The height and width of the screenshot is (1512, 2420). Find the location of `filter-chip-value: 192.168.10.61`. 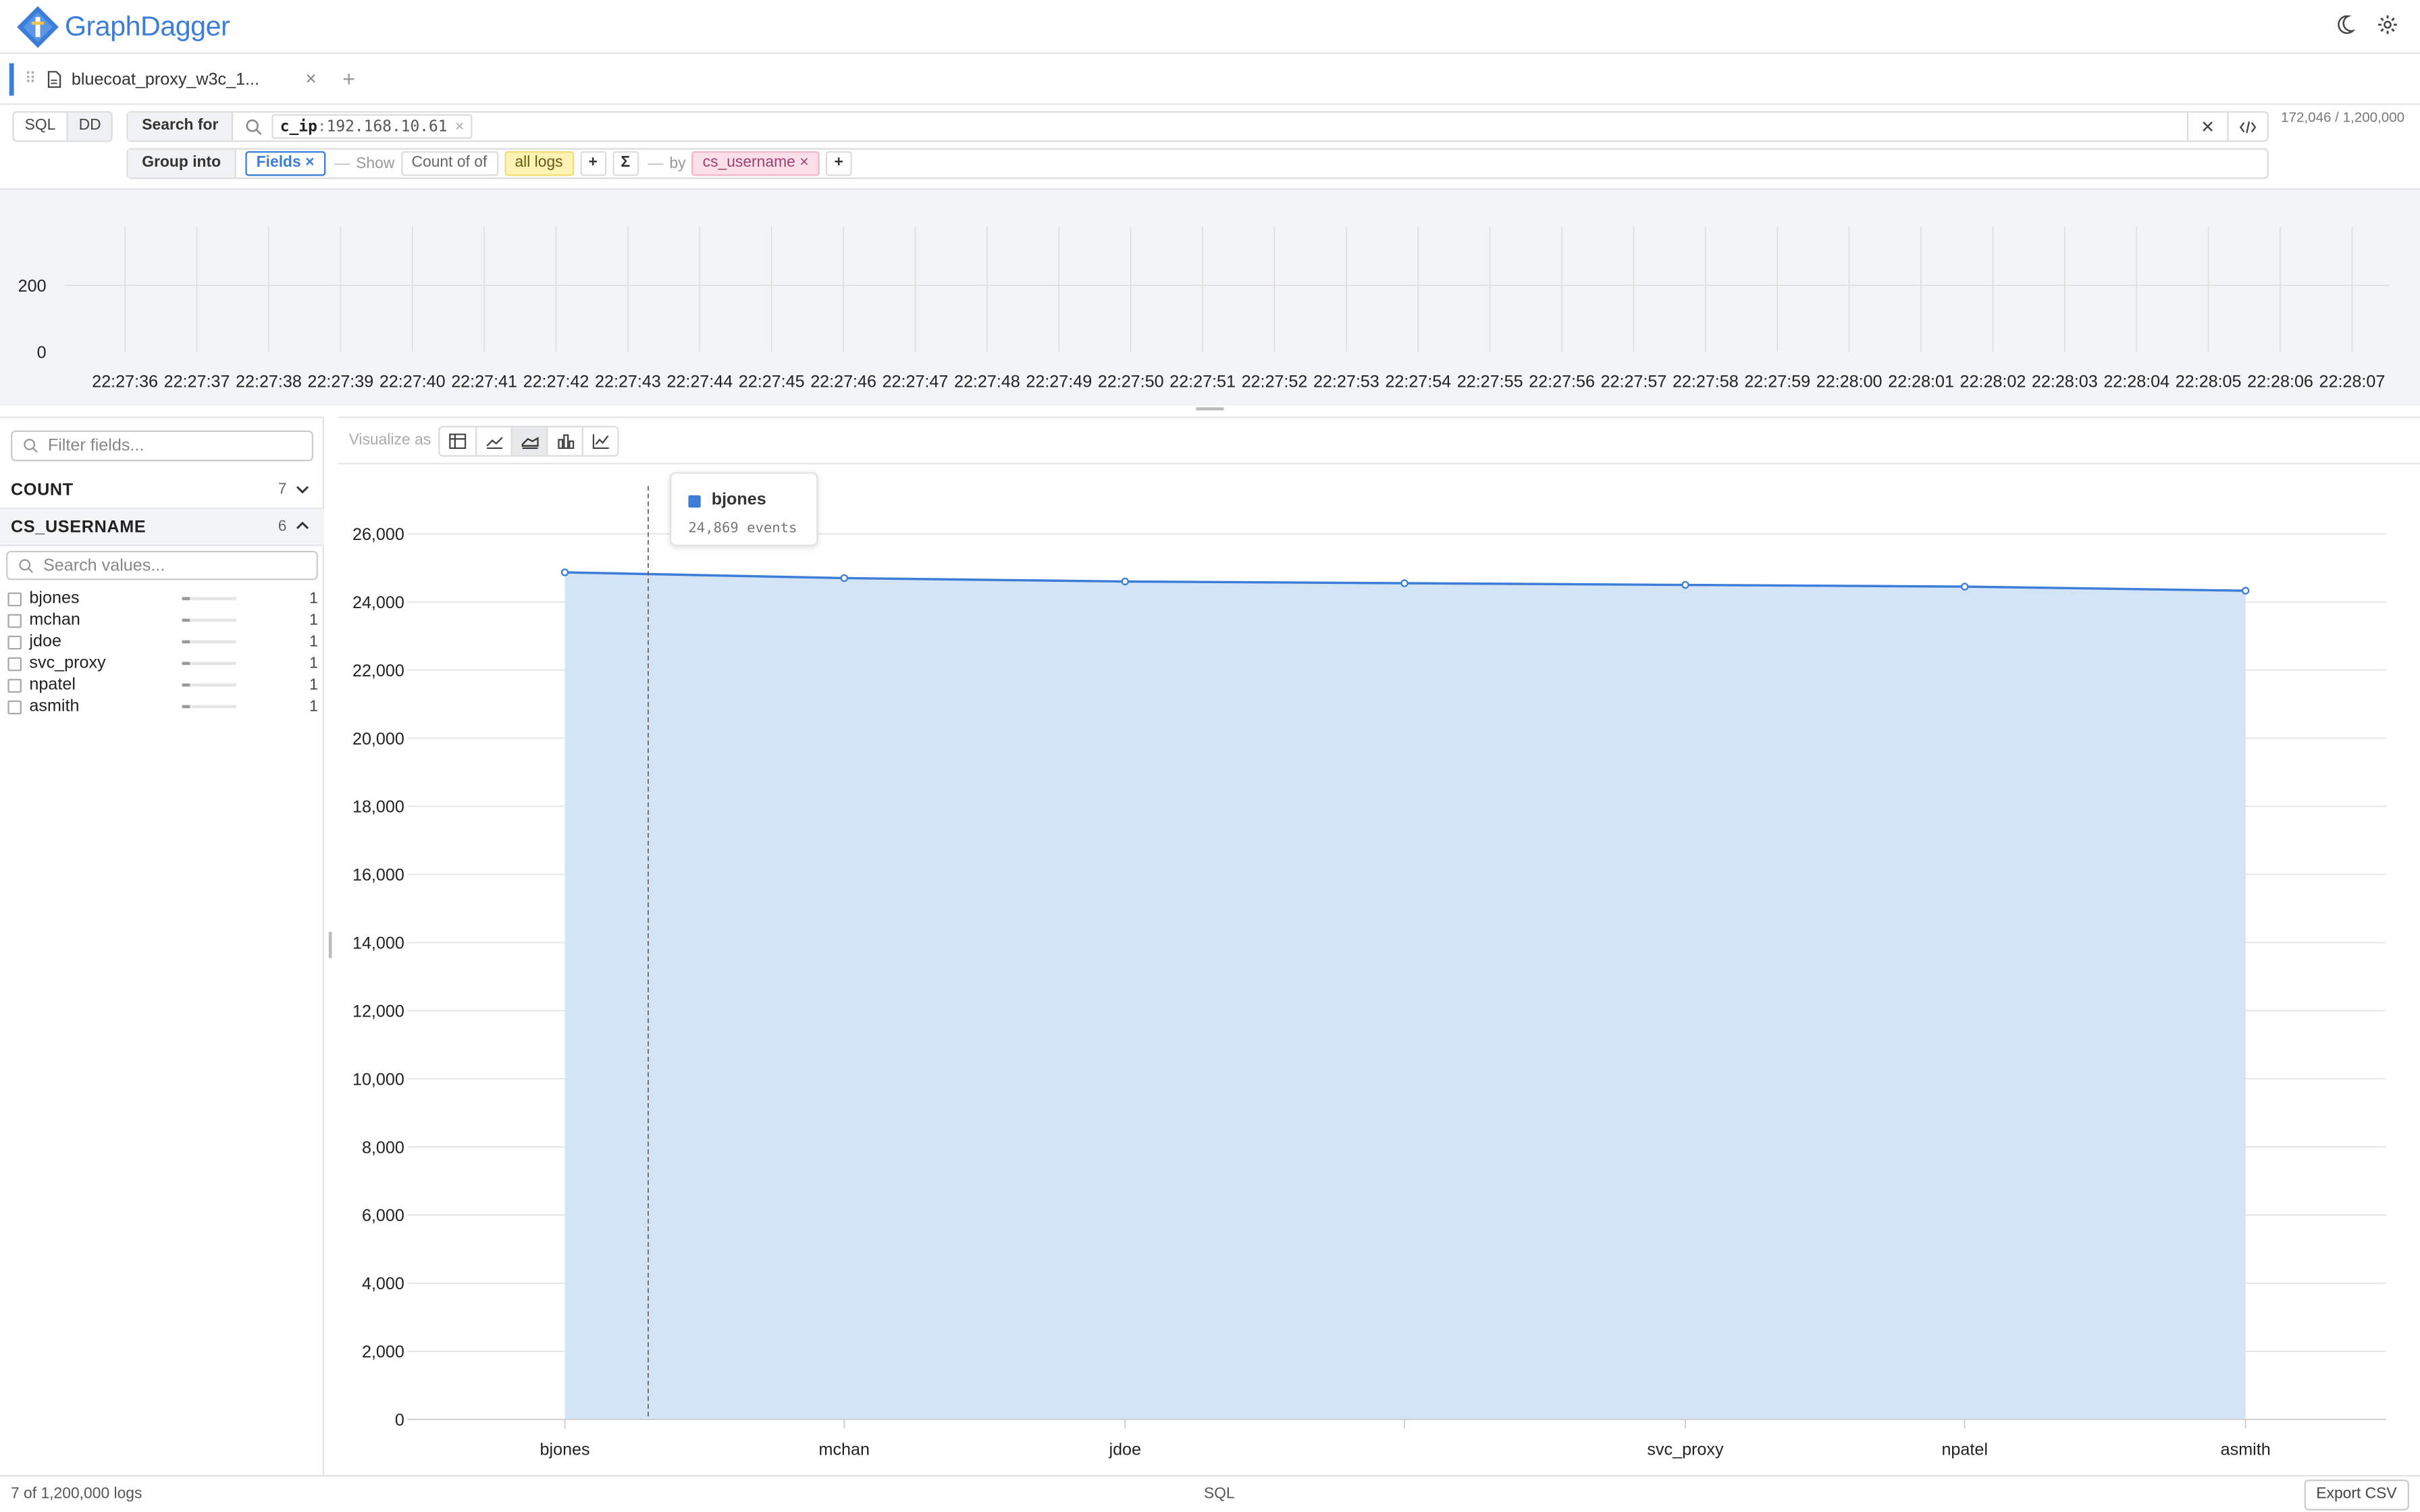

filter-chip-value: 192.168.10.61 is located at coordinates (387, 126).